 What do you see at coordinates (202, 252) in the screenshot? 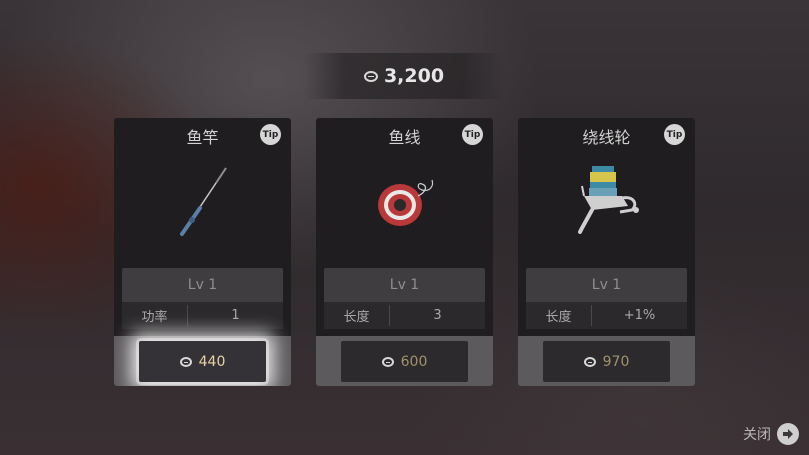
I see `upgrade-card-rod: 鱼竿 Tip Lv 1 功率 1 440` at bounding box center [202, 252].